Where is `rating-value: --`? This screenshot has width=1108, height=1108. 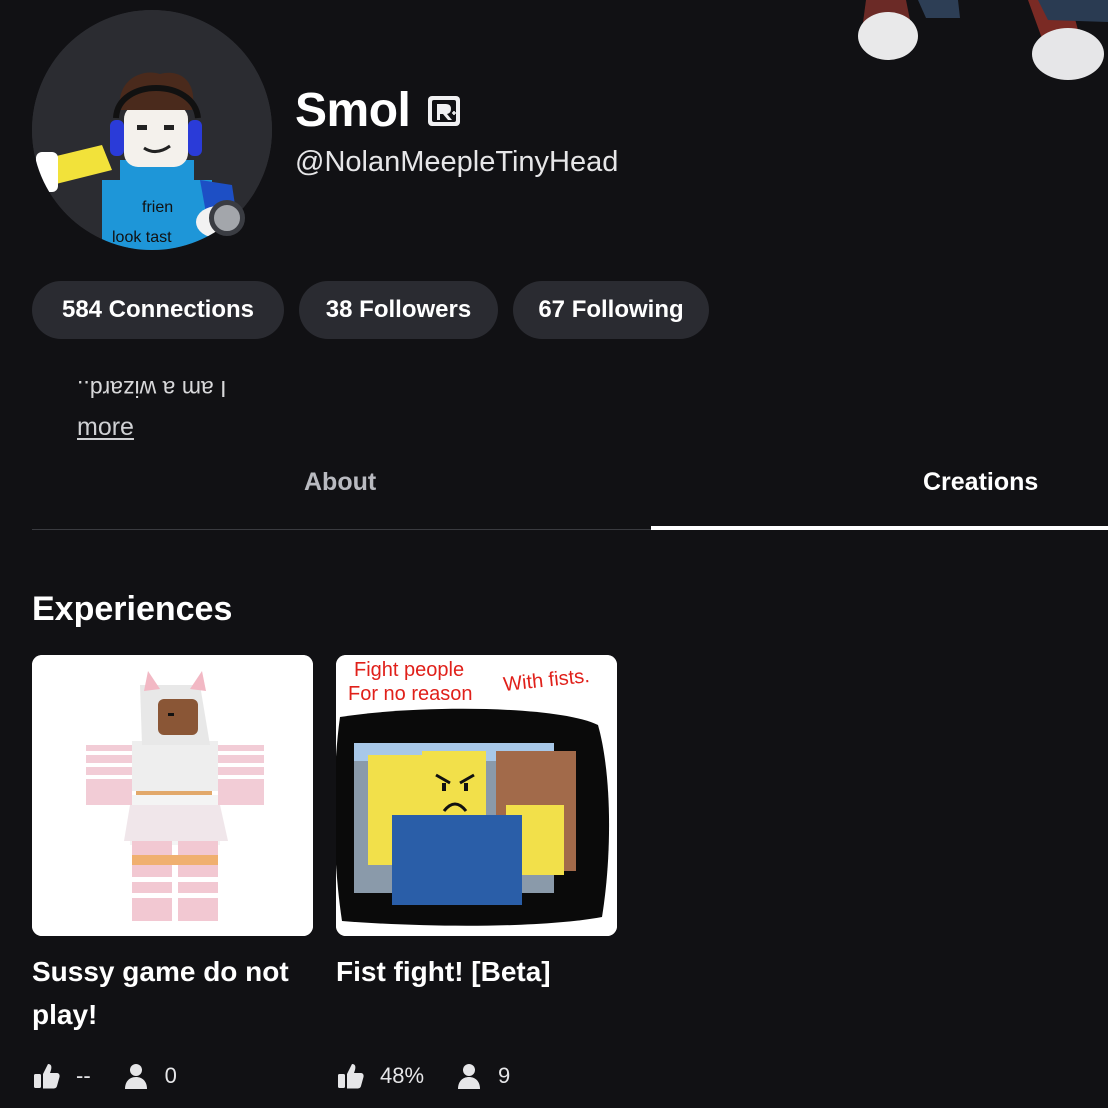 rating-value: -- is located at coordinates (83, 1075).